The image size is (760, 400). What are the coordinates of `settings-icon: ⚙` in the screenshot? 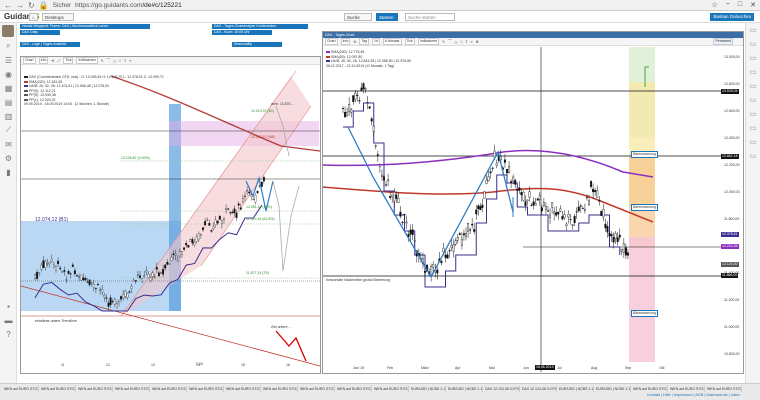 It's located at (8, 158).